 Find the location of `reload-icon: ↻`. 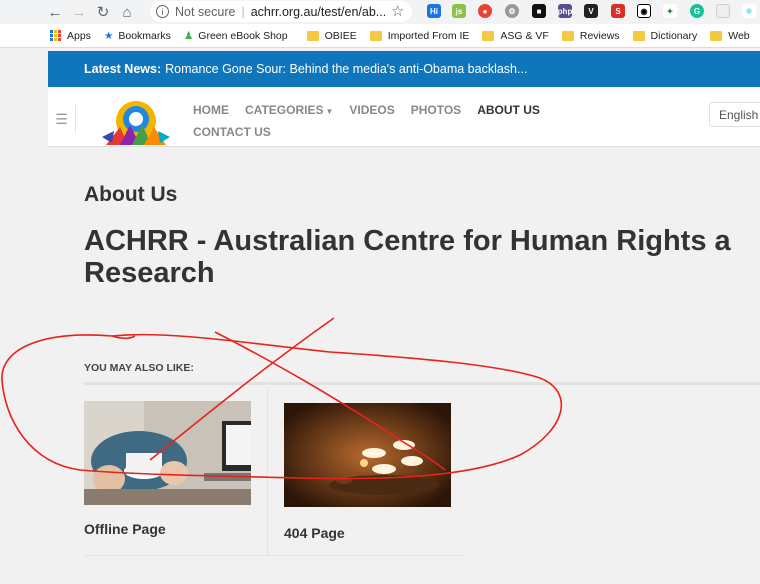

reload-icon: ↻ is located at coordinates (103, 12).